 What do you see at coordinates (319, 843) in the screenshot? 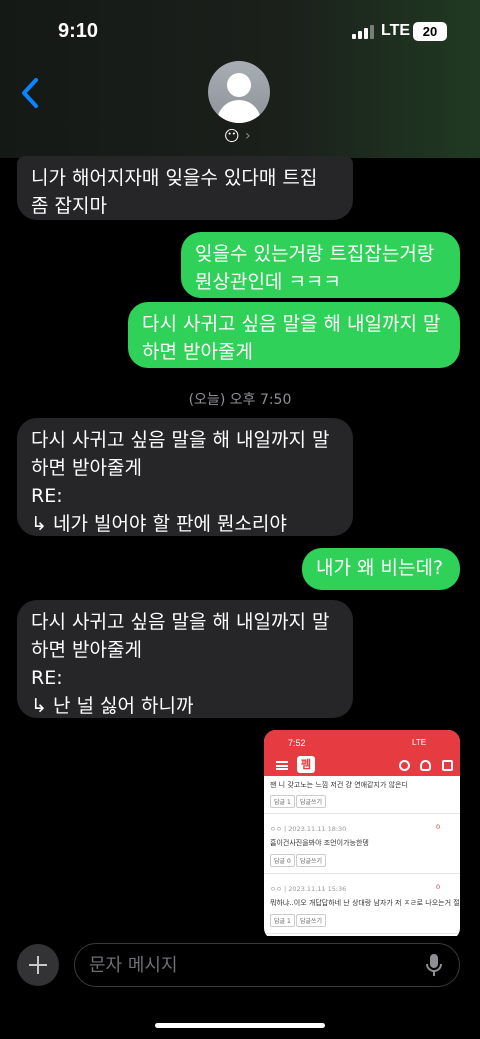
I see `comment-text: 흠이건사진을봐야 조언이가능한뎅` at bounding box center [319, 843].